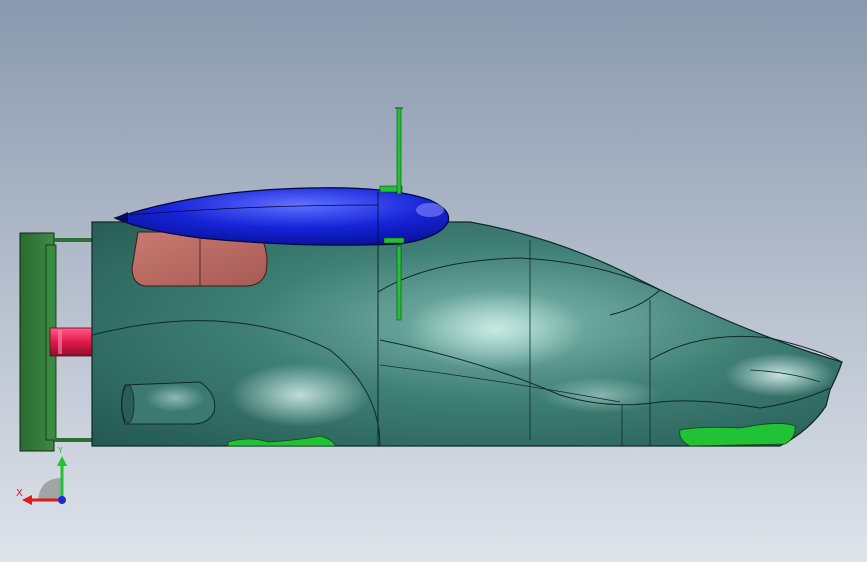  I want to click on triad-plane-icon, so click(50, 489).